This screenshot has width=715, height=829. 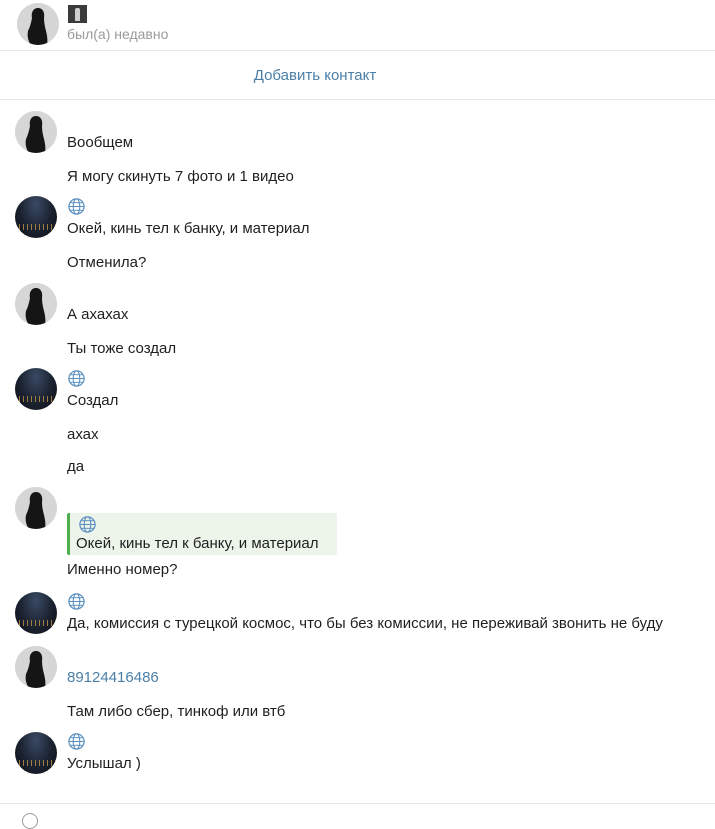 I want to click on chat-header: был(а) недавно, so click(x=357, y=25).